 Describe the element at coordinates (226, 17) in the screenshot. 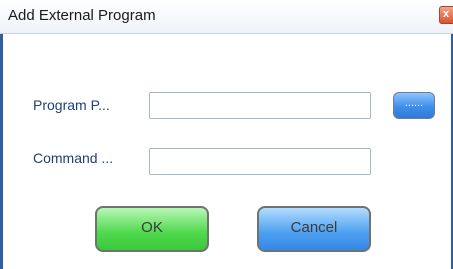

I see `title-bar: Add External Program x` at that location.